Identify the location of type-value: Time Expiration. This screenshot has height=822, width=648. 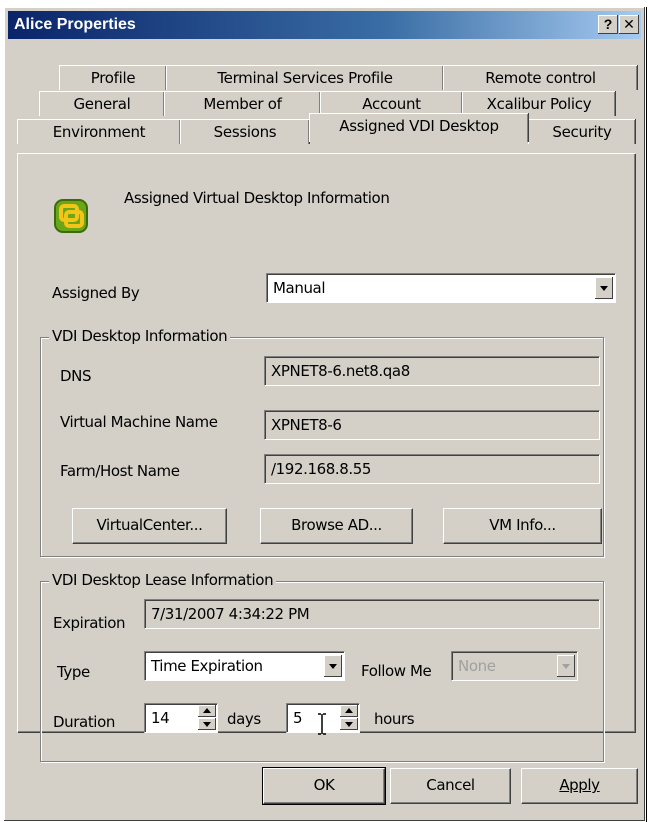
(207, 666).